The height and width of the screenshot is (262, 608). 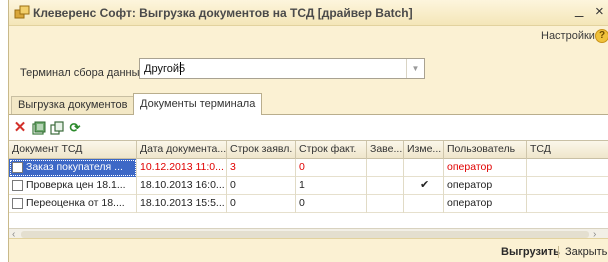 I want to click on grid-toolbar: ✕ ⟳, so click(x=308, y=127).